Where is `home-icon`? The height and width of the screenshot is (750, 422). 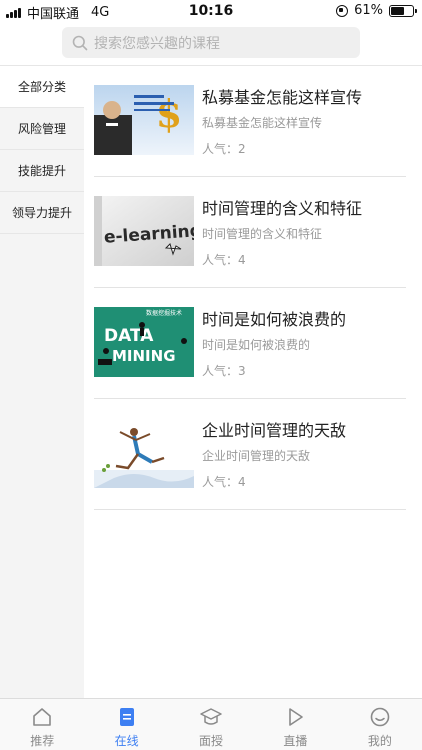 home-icon is located at coordinates (42, 717).